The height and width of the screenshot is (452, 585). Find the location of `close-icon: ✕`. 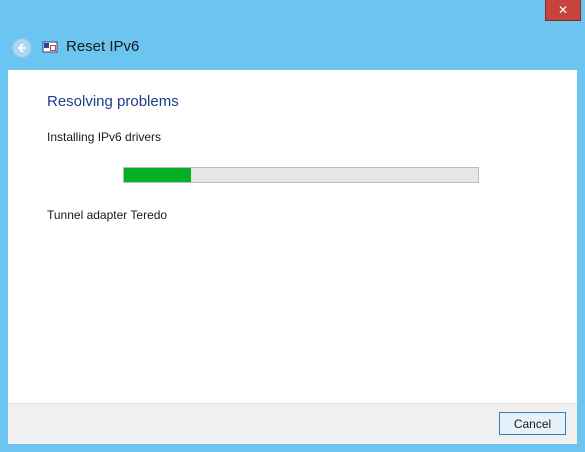

close-icon: ✕ is located at coordinates (563, 10).